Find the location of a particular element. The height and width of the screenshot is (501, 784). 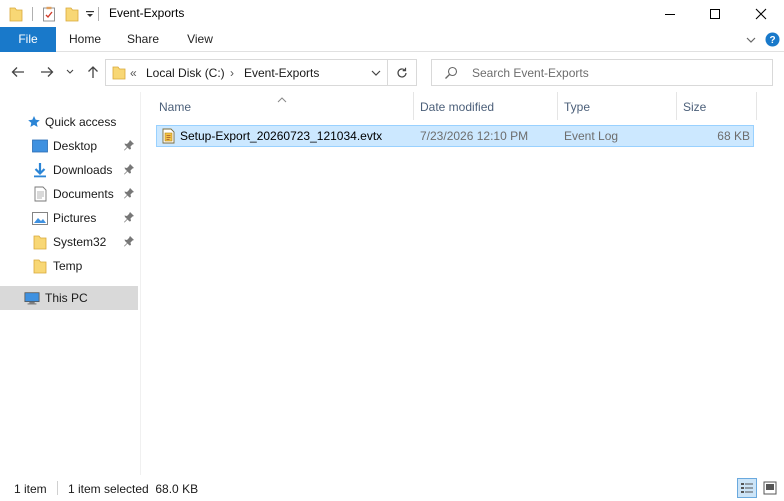

arrow-up-icon is located at coordinates (93, 72).